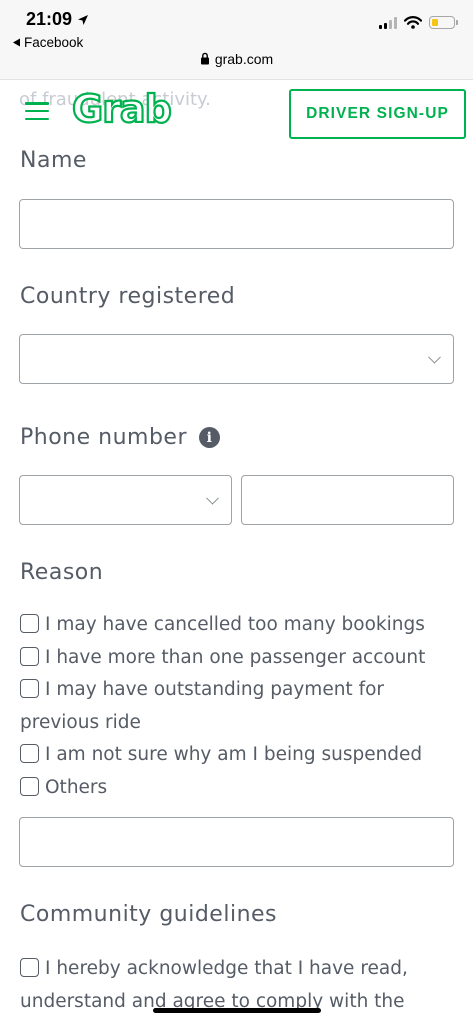  I want to click on phone-label-text: Phone number, so click(104, 437).